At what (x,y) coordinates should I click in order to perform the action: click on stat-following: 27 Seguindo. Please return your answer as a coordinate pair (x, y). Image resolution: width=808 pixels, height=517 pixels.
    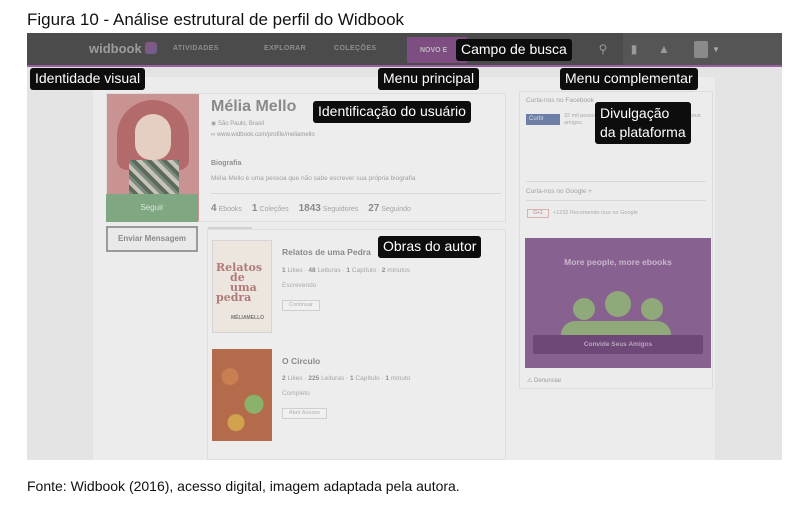
    Looking at the image, I should click on (389, 208).